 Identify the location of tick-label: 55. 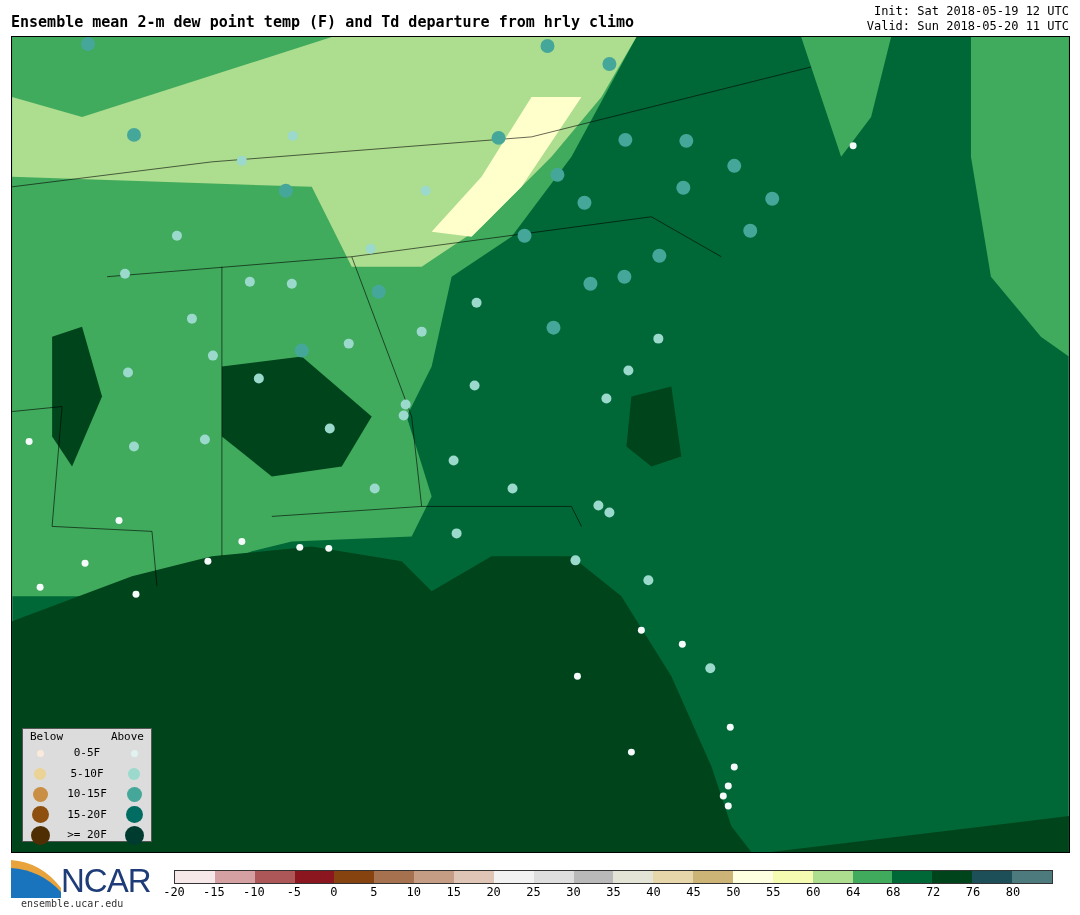
(773, 892).